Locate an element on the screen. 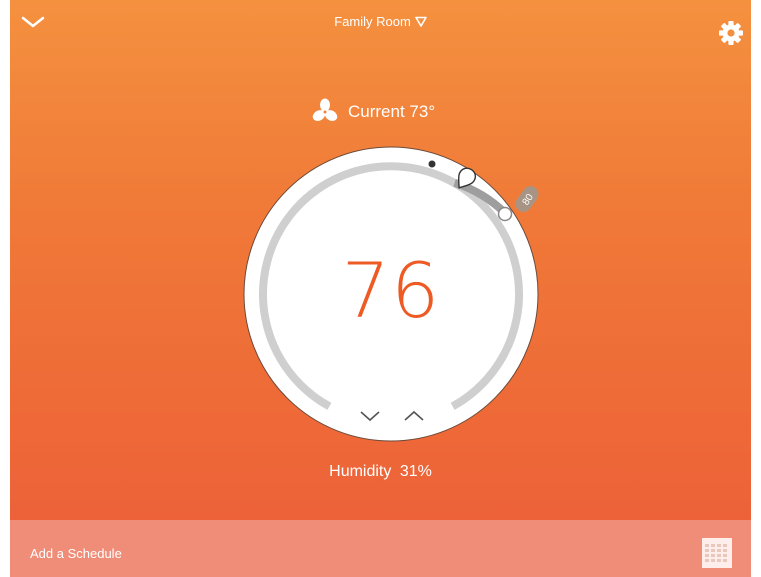  chevron-up-icon is located at coordinates (414, 415).